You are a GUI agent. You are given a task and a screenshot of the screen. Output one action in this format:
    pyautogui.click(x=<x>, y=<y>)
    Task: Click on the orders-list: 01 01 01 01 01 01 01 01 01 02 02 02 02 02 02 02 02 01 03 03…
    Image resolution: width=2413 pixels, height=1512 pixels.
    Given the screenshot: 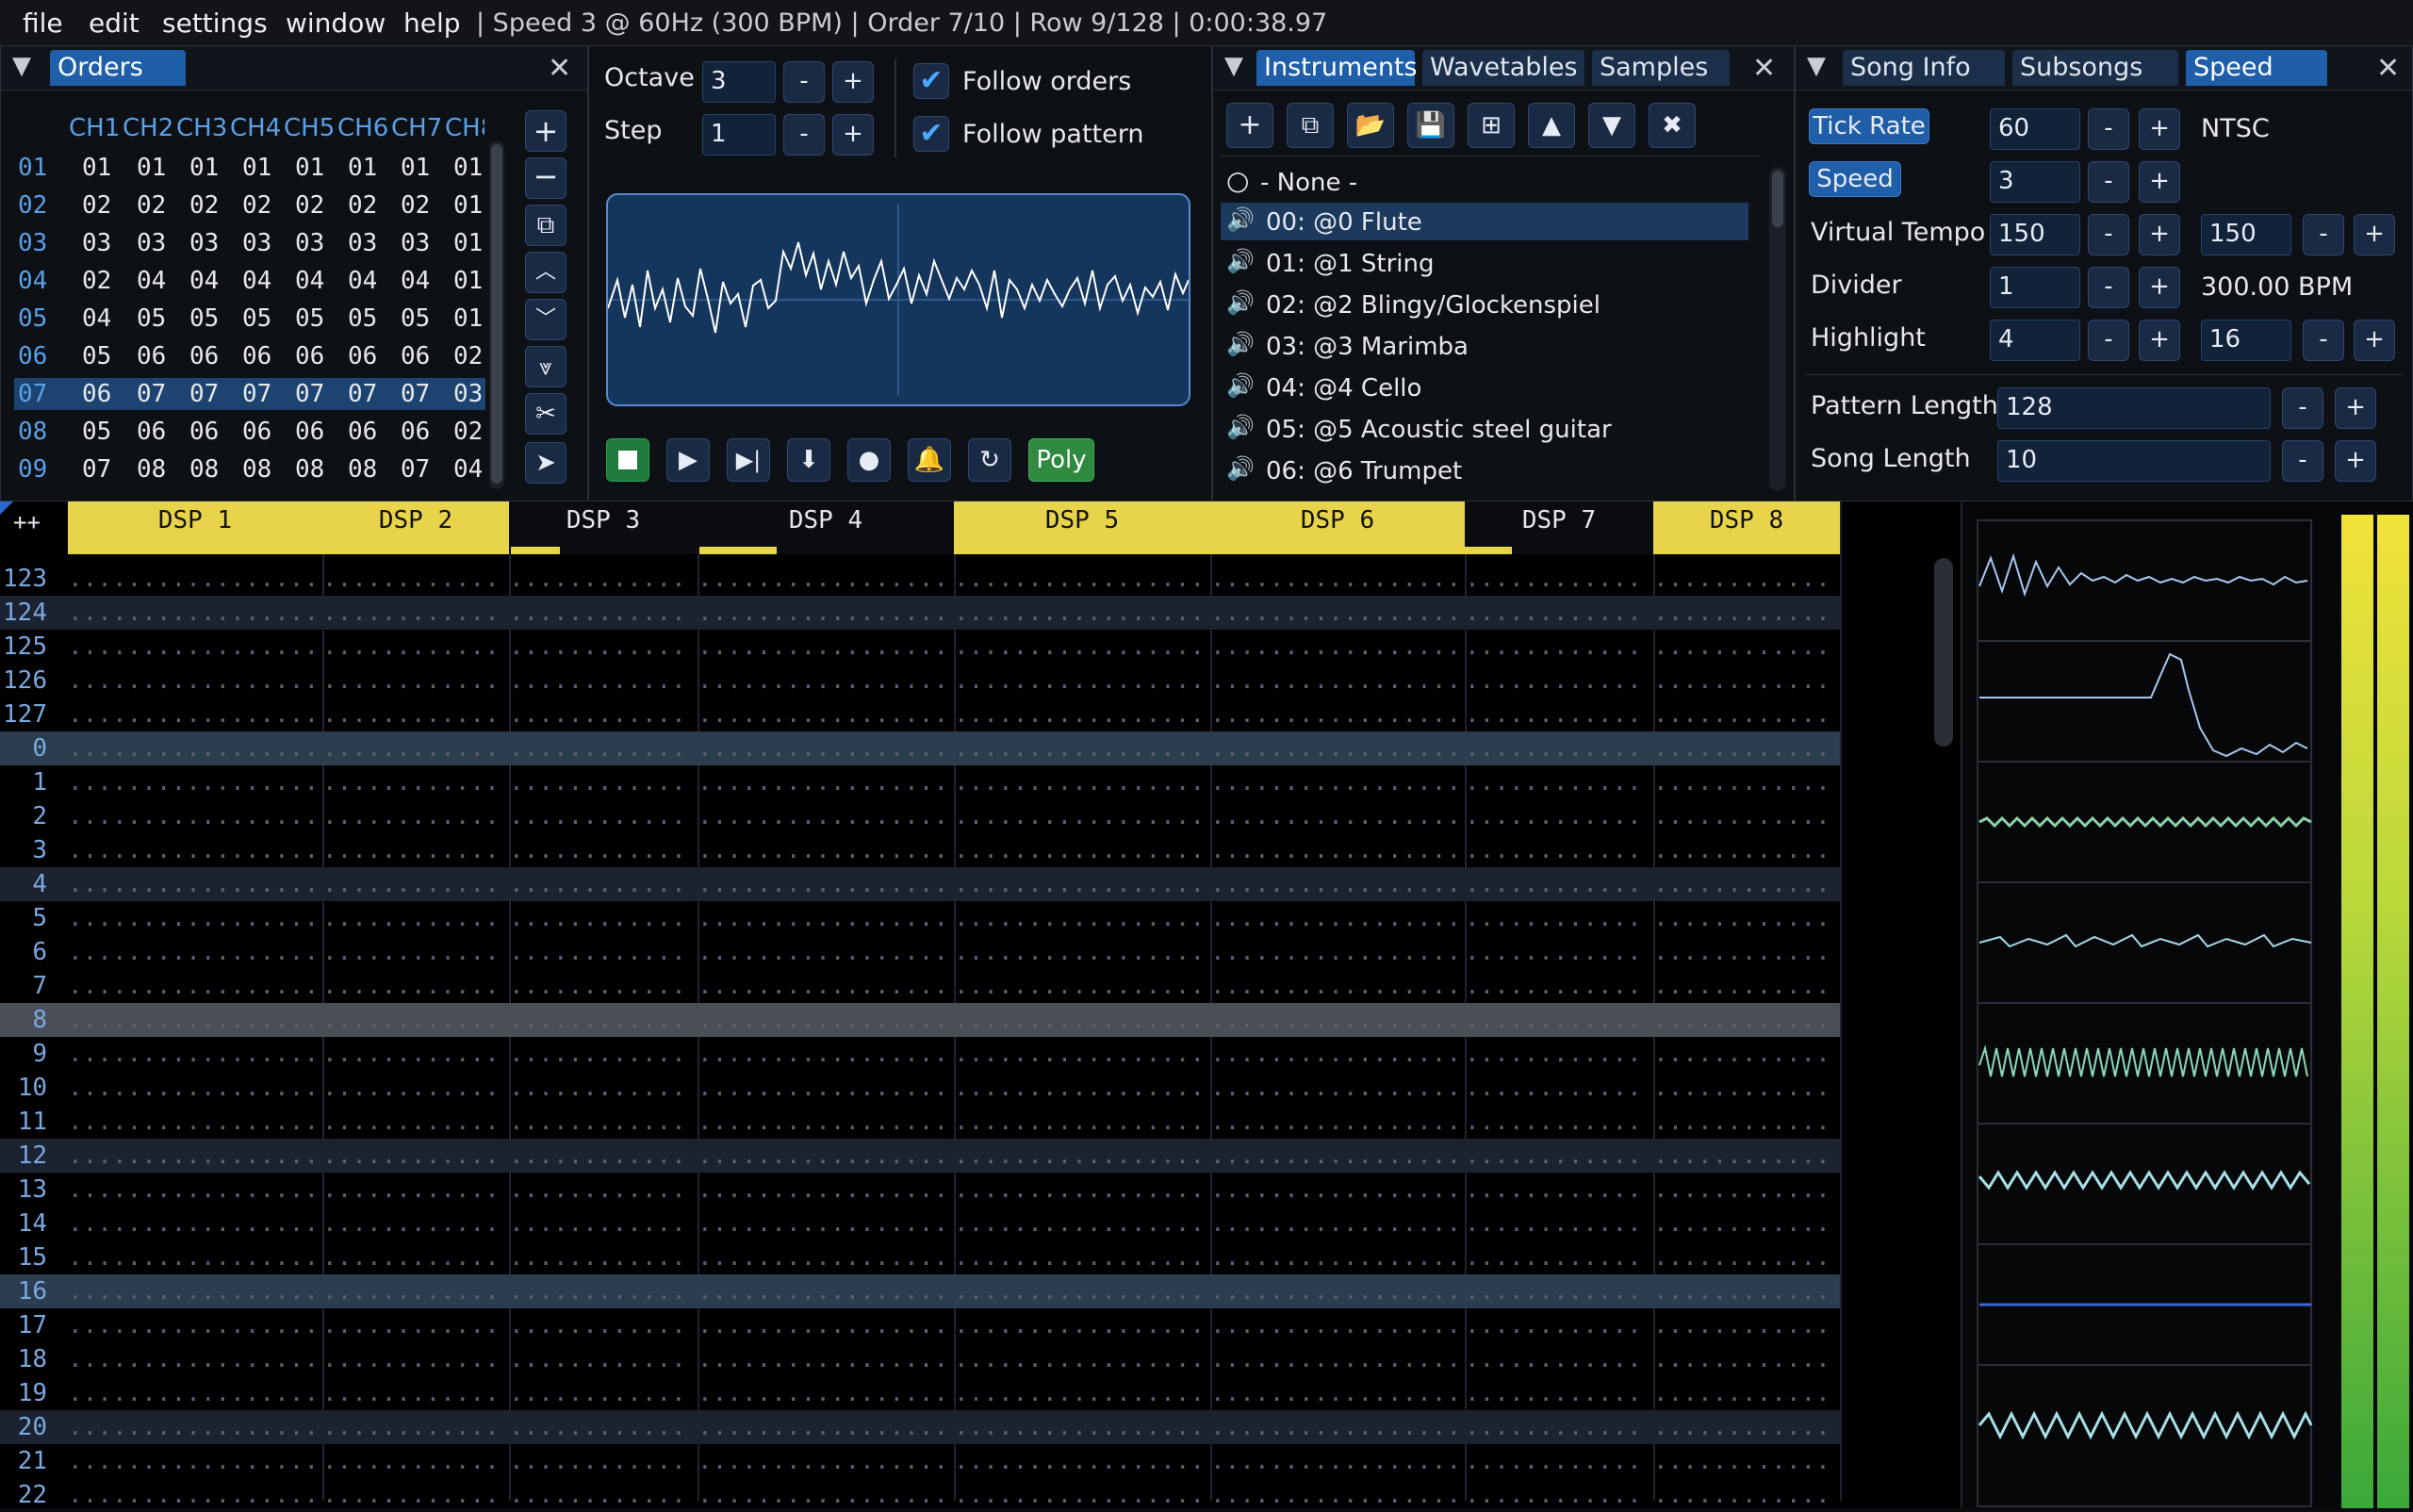 What is the action you would take?
    pyautogui.click(x=246, y=326)
    